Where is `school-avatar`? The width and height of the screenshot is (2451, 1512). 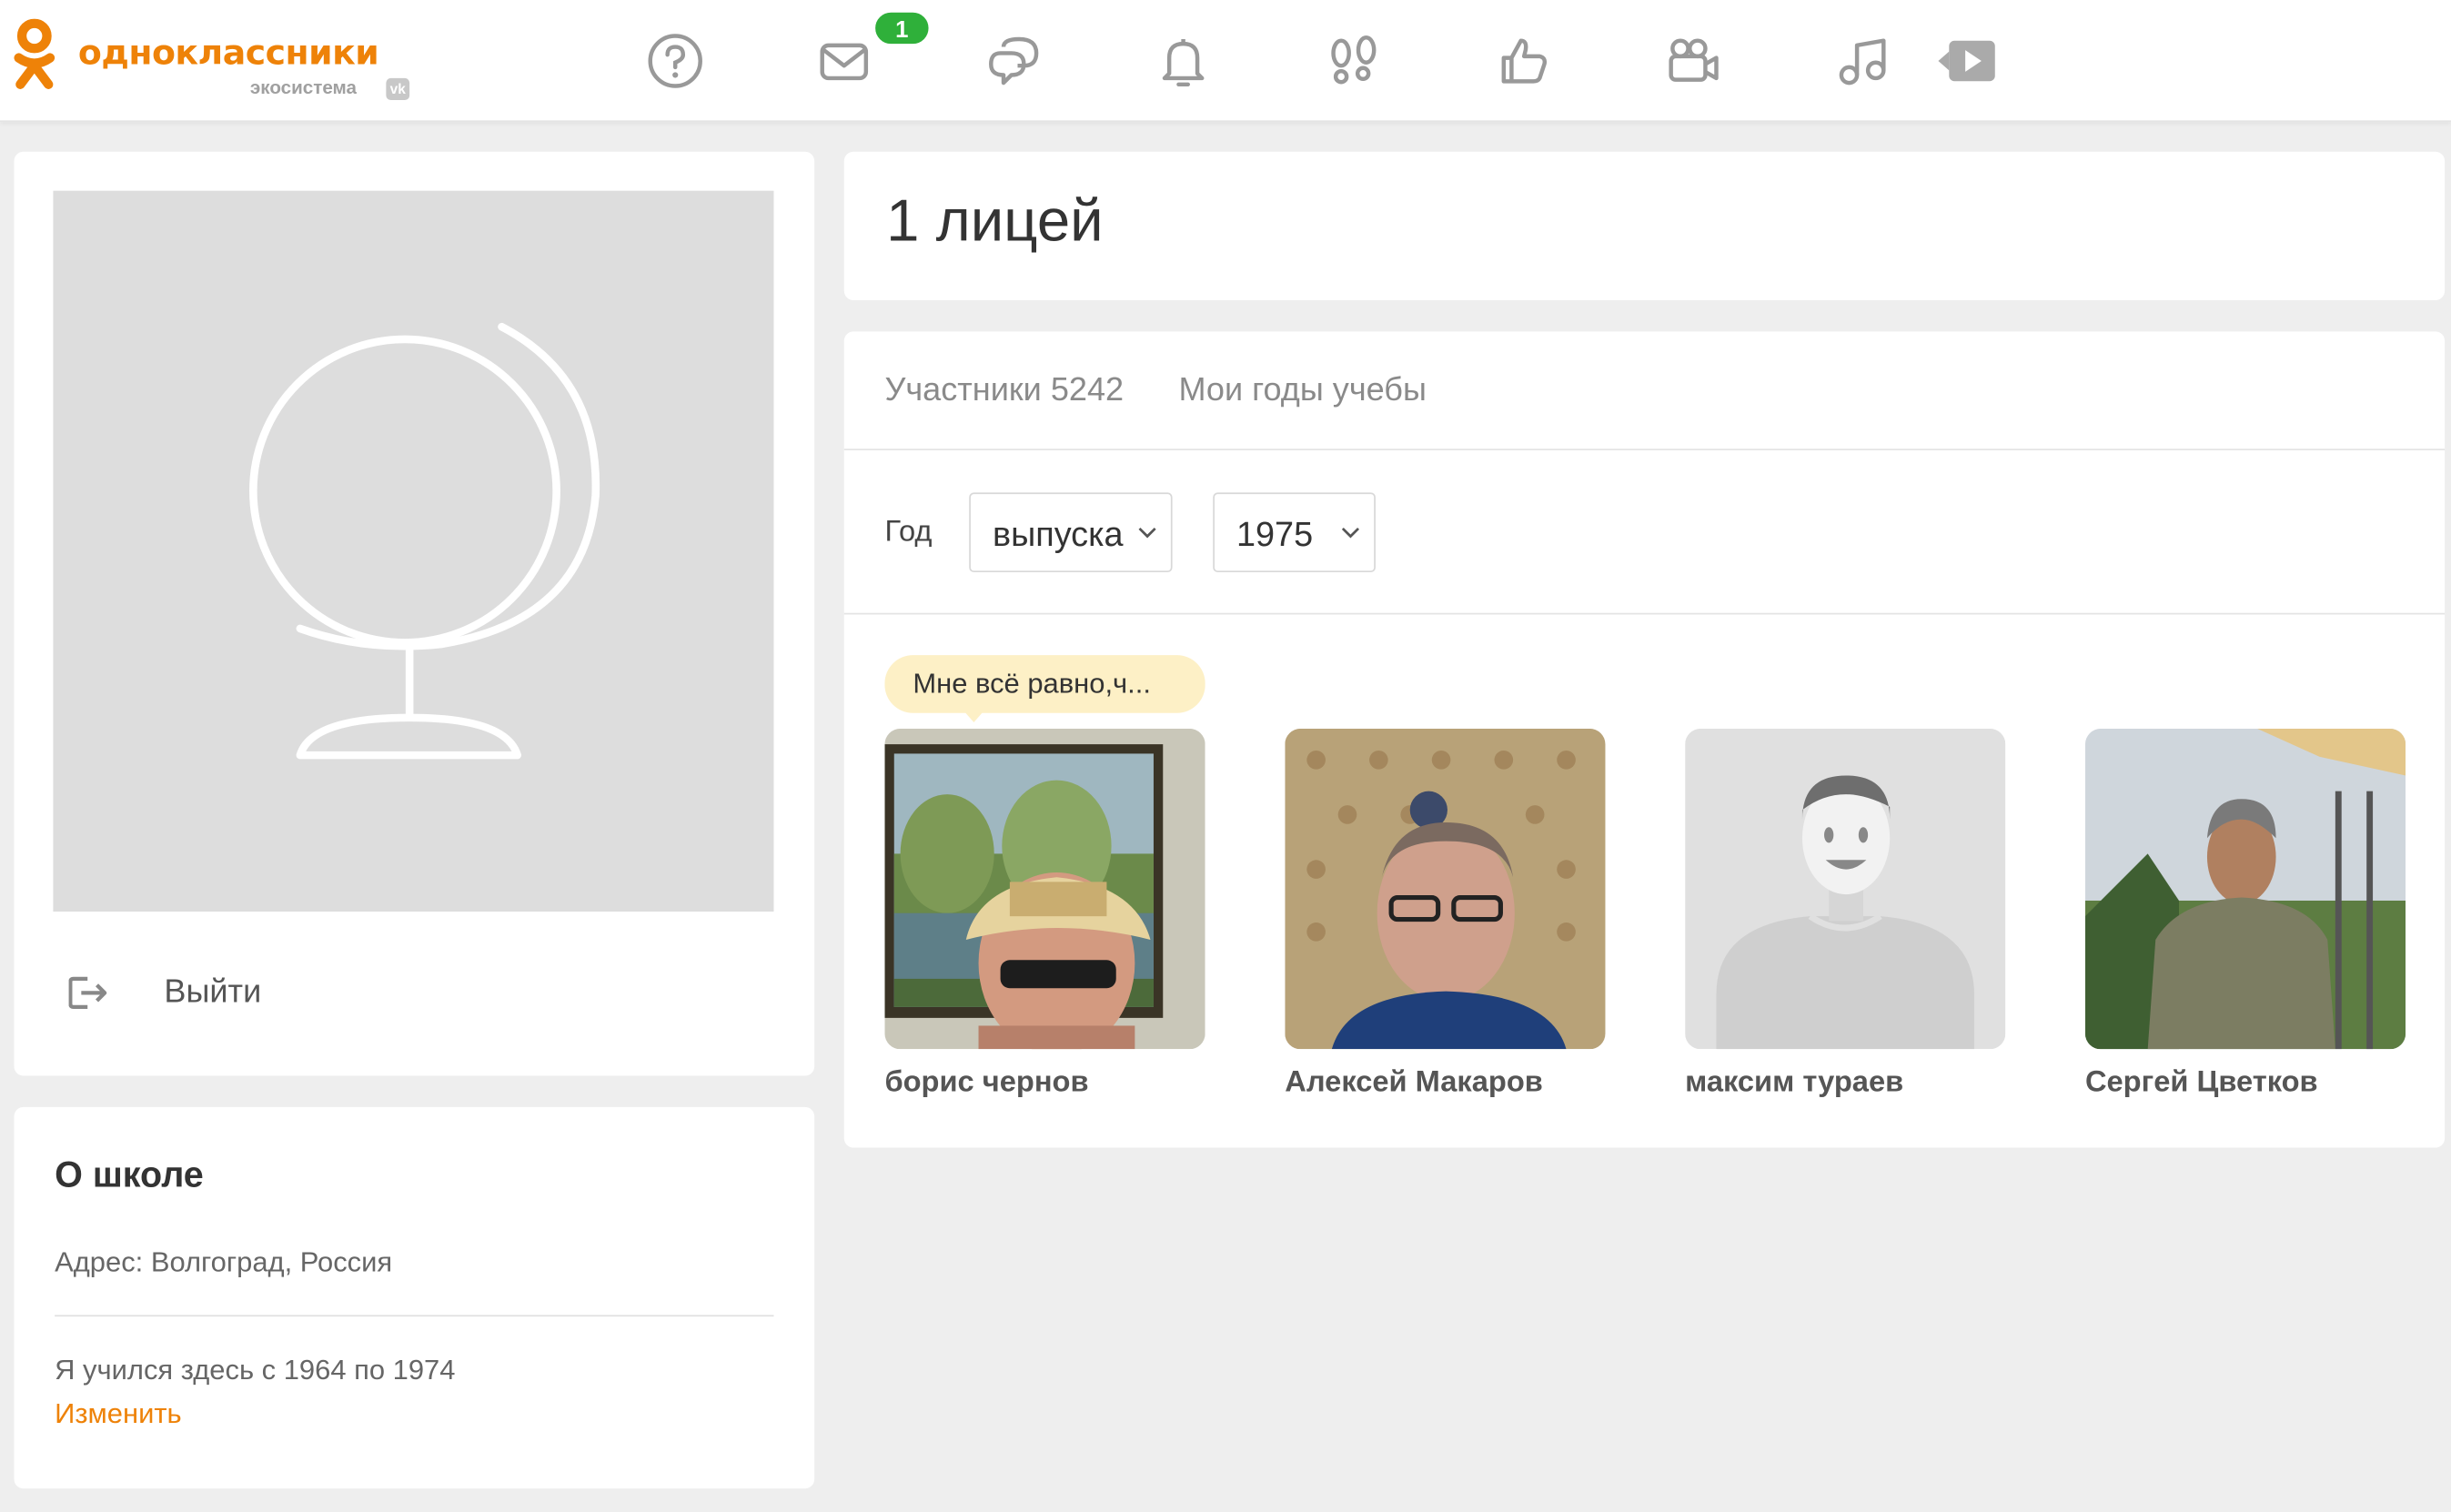 school-avatar is located at coordinates (413, 551).